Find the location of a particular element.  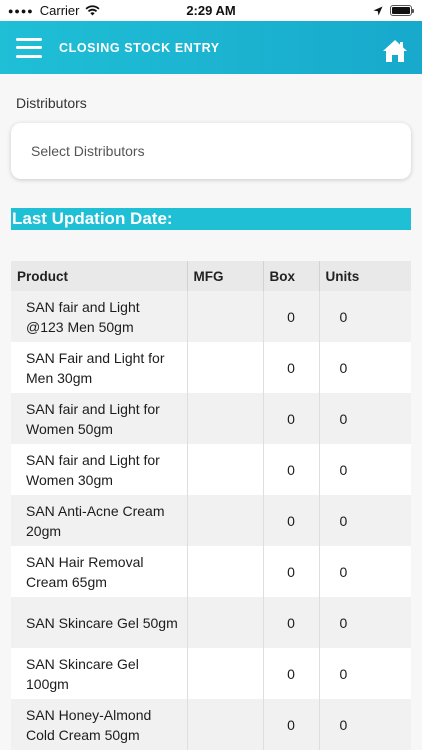

column-header-product: Product is located at coordinates (99, 276).